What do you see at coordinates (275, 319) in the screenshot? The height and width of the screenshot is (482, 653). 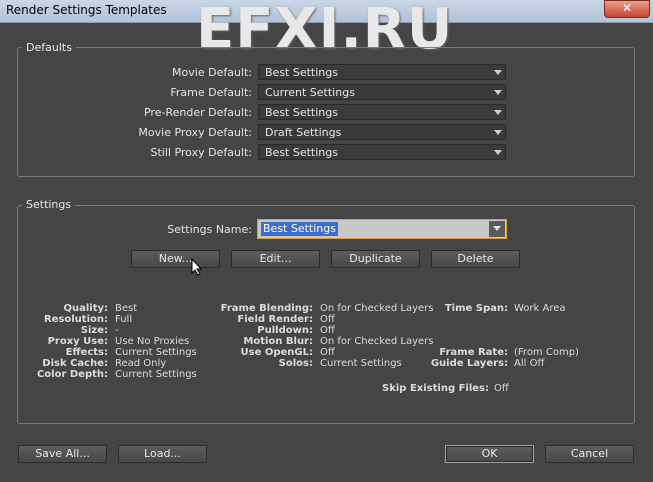 I see `summary-label: Field Render:` at bounding box center [275, 319].